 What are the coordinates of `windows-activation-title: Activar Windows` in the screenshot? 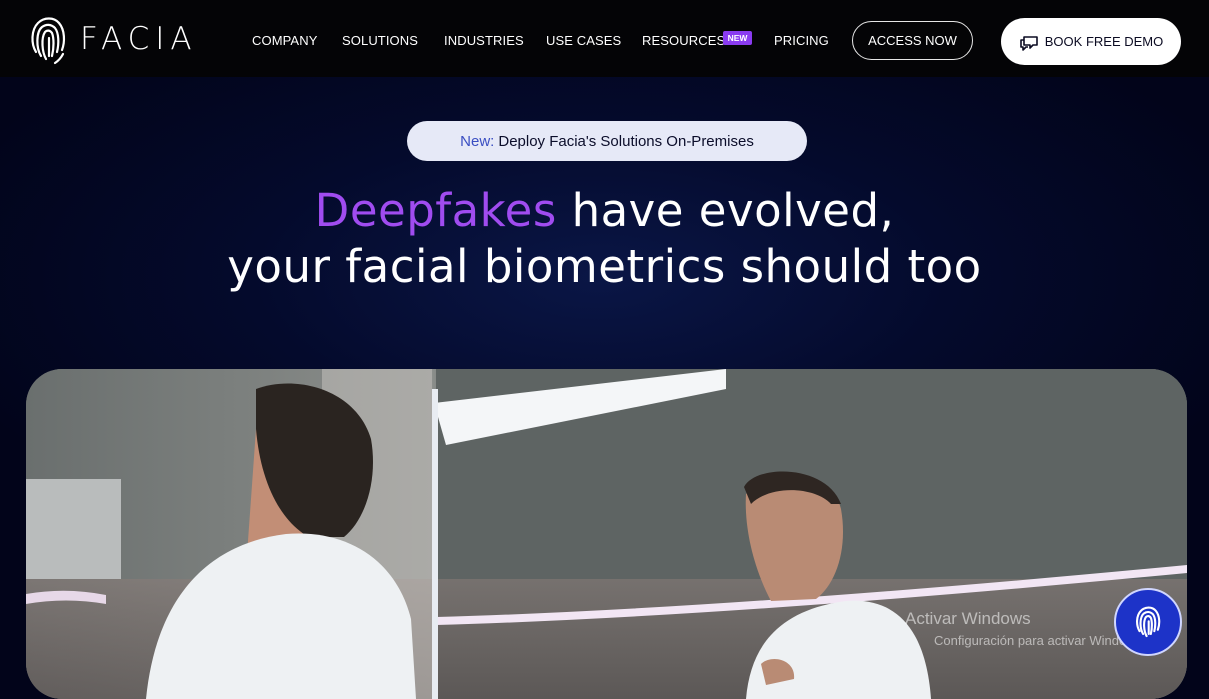 It's located at (968, 618).